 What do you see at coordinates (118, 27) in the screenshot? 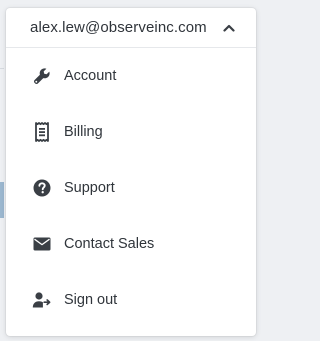
I see `user-email: alex.lew@observeinc.com` at bounding box center [118, 27].